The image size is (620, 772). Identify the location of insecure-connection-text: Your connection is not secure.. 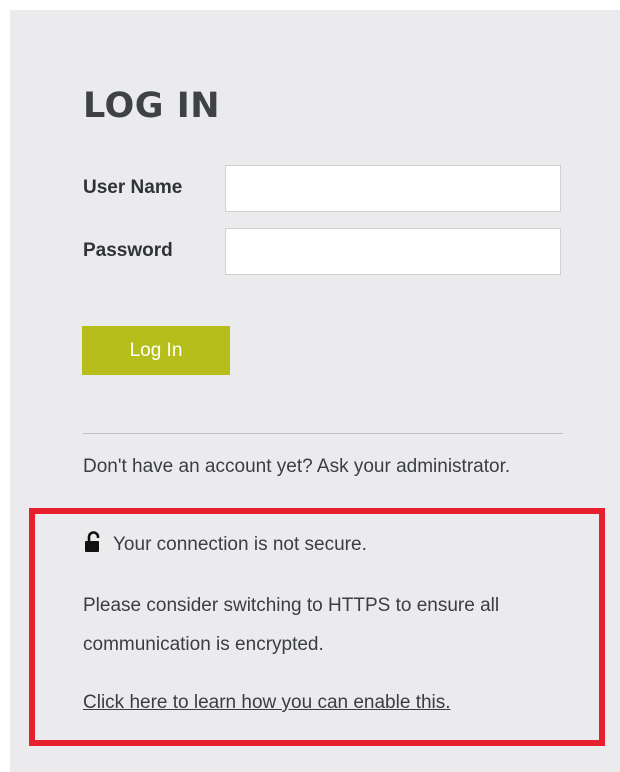
(240, 544).